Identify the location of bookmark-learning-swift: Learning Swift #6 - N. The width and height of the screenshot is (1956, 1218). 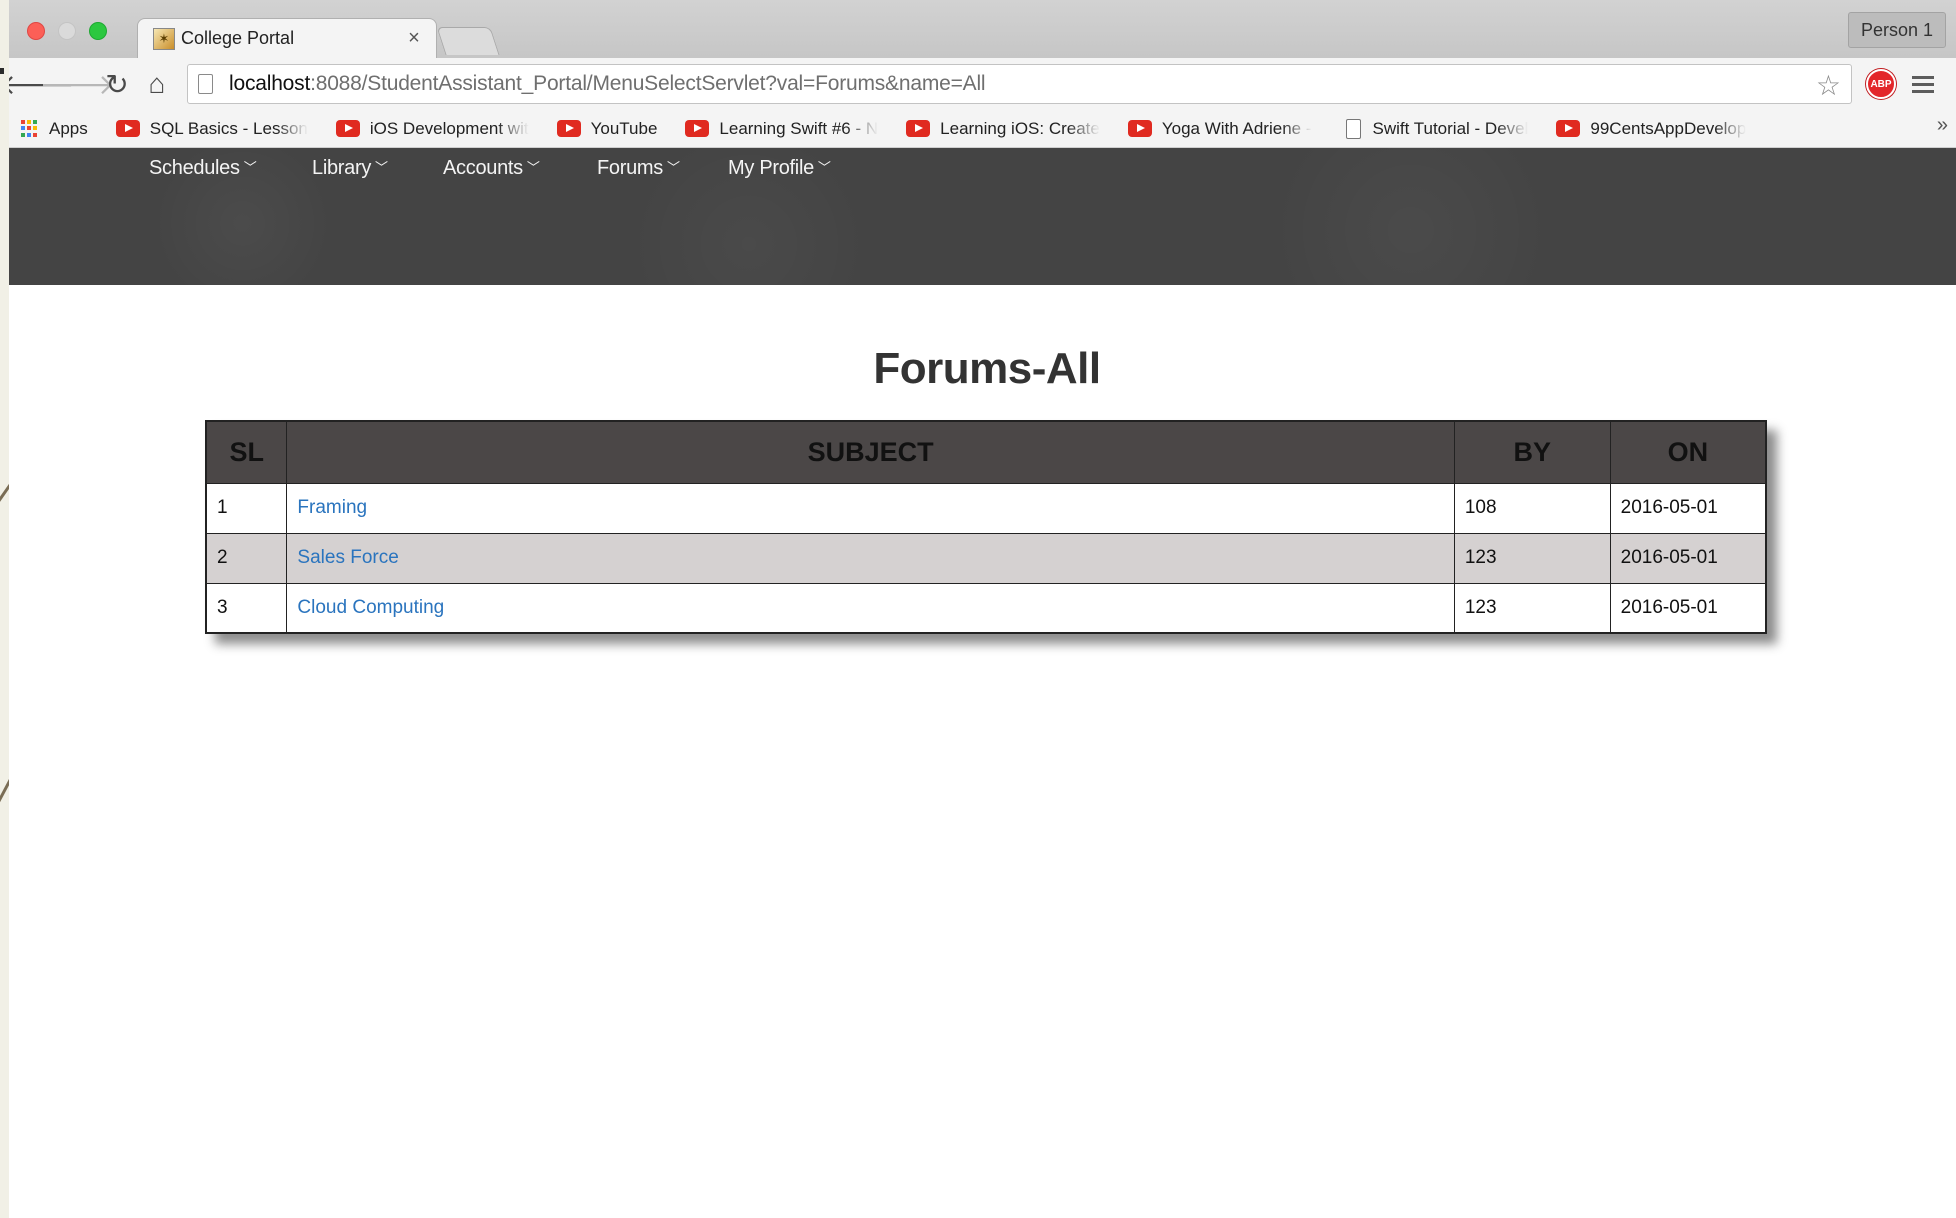
(781, 129).